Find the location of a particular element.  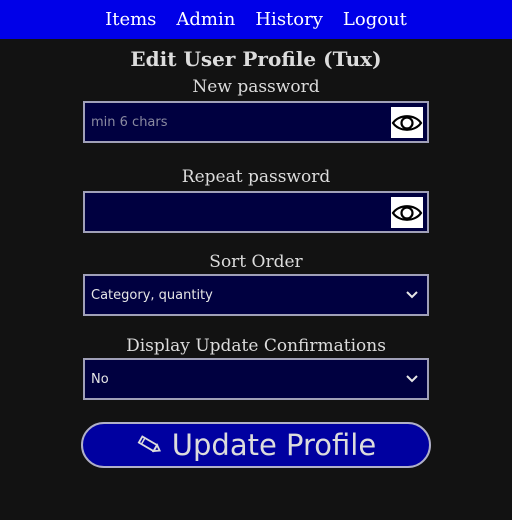

sort-order-value: Category, quantity is located at coordinates (152, 295).